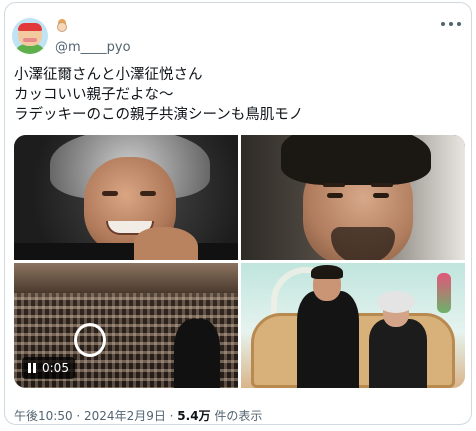 This screenshot has width=476, height=431. Describe the element at coordinates (55, 368) in the screenshot. I see `video-time: 0:05` at that location.